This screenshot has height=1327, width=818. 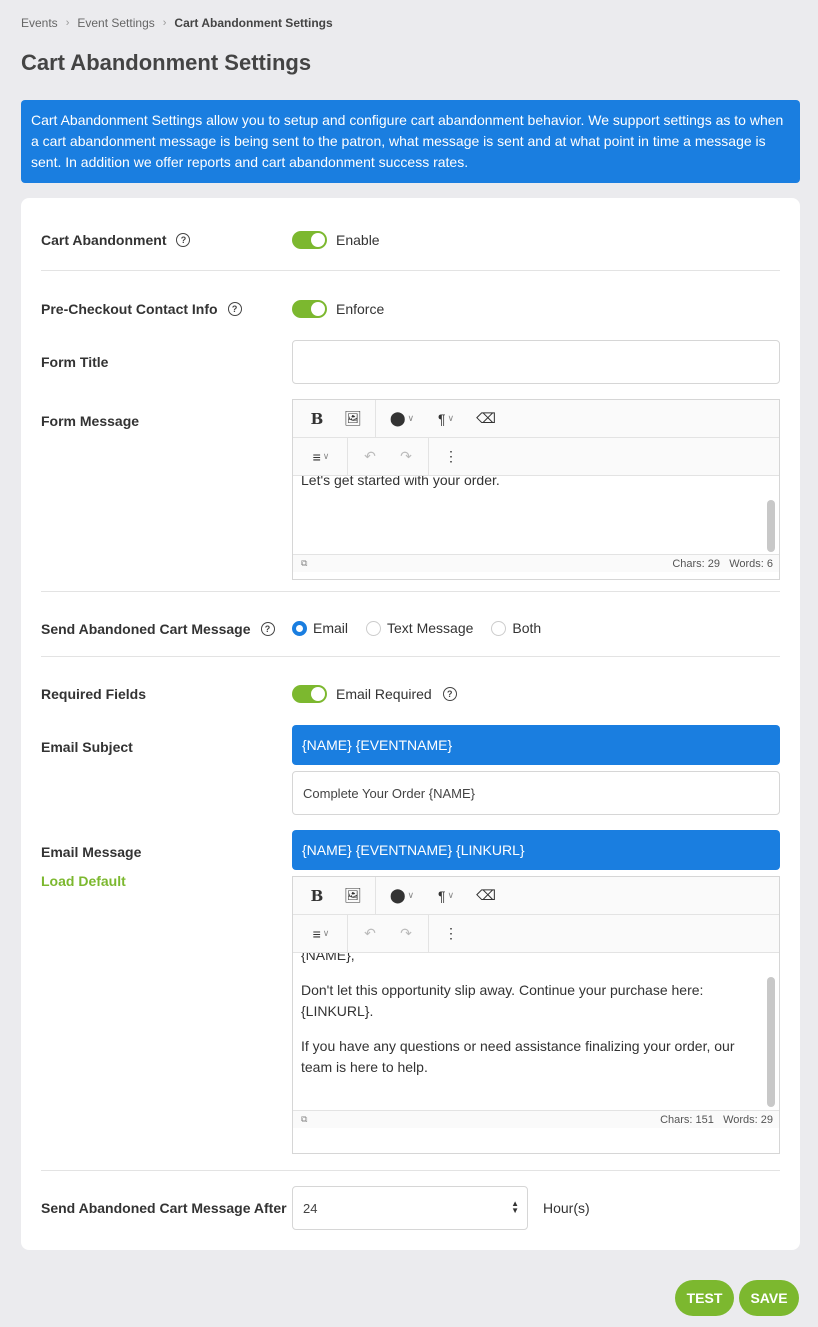 What do you see at coordinates (253, 23) in the screenshot?
I see `breadcrumb-current: Cart Abandonment Settings` at bounding box center [253, 23].